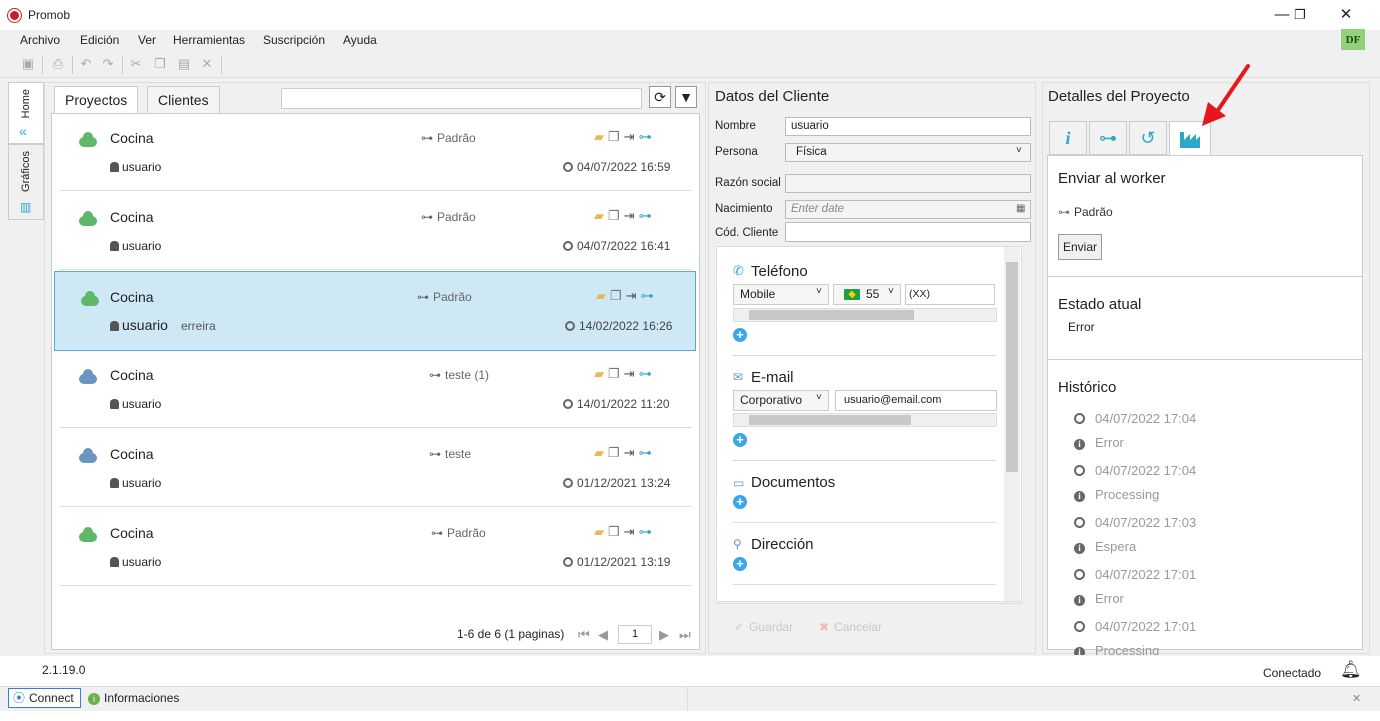 The image size is (1380, 721). What do you see at coordinates (456, 217) in the screenshot?
I see `project-branch-label: Padrão` at bounding box center [456, 217].